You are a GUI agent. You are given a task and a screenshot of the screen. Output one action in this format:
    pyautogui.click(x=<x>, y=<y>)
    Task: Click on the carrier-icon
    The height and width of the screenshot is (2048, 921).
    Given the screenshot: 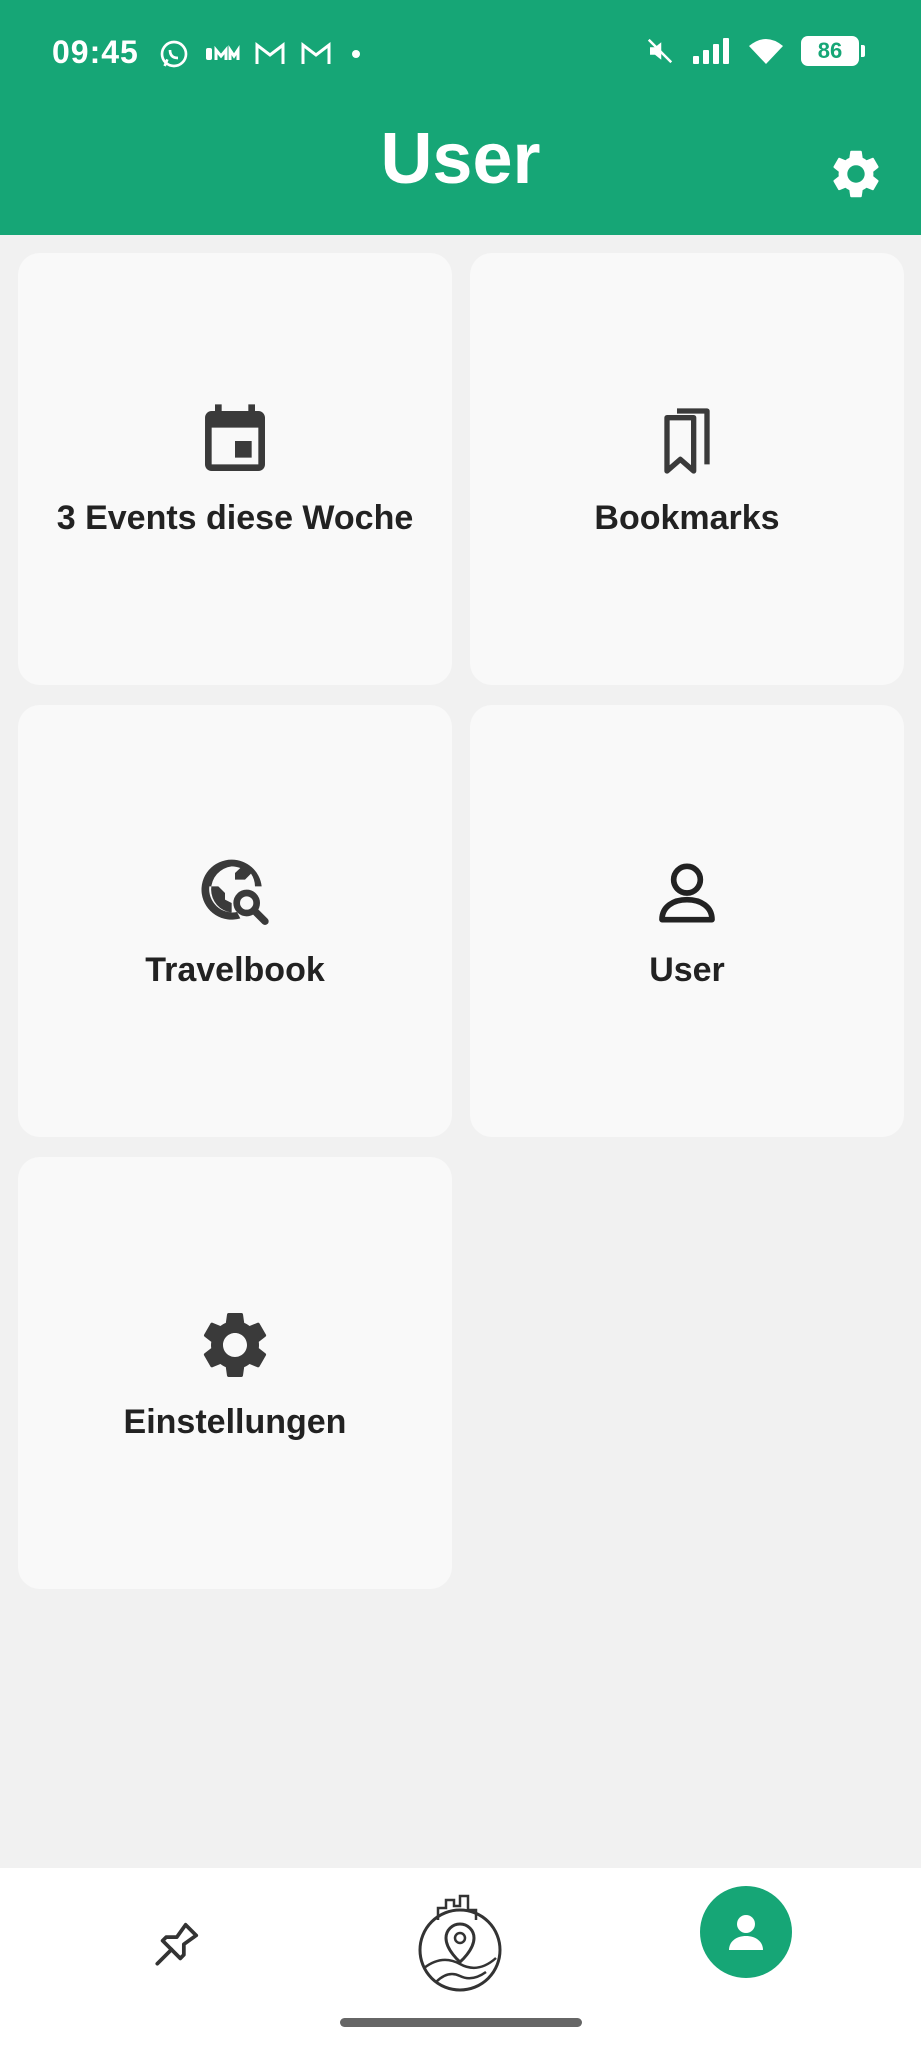 What is the action you would take?
    pyautogui.click(x=223, y=52)
    